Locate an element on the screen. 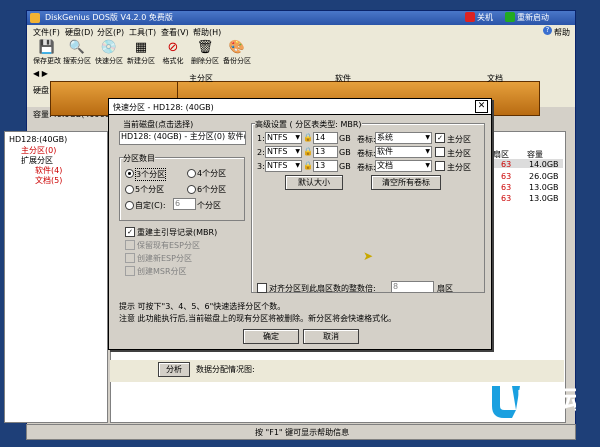 Image resolution: width=600 pixels, height=447 pixels. help-icon: ? is located at coordinates (547, 30).